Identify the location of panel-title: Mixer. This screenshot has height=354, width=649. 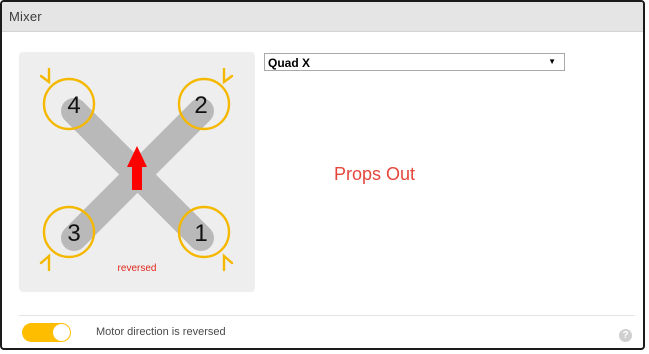
(25, 16).